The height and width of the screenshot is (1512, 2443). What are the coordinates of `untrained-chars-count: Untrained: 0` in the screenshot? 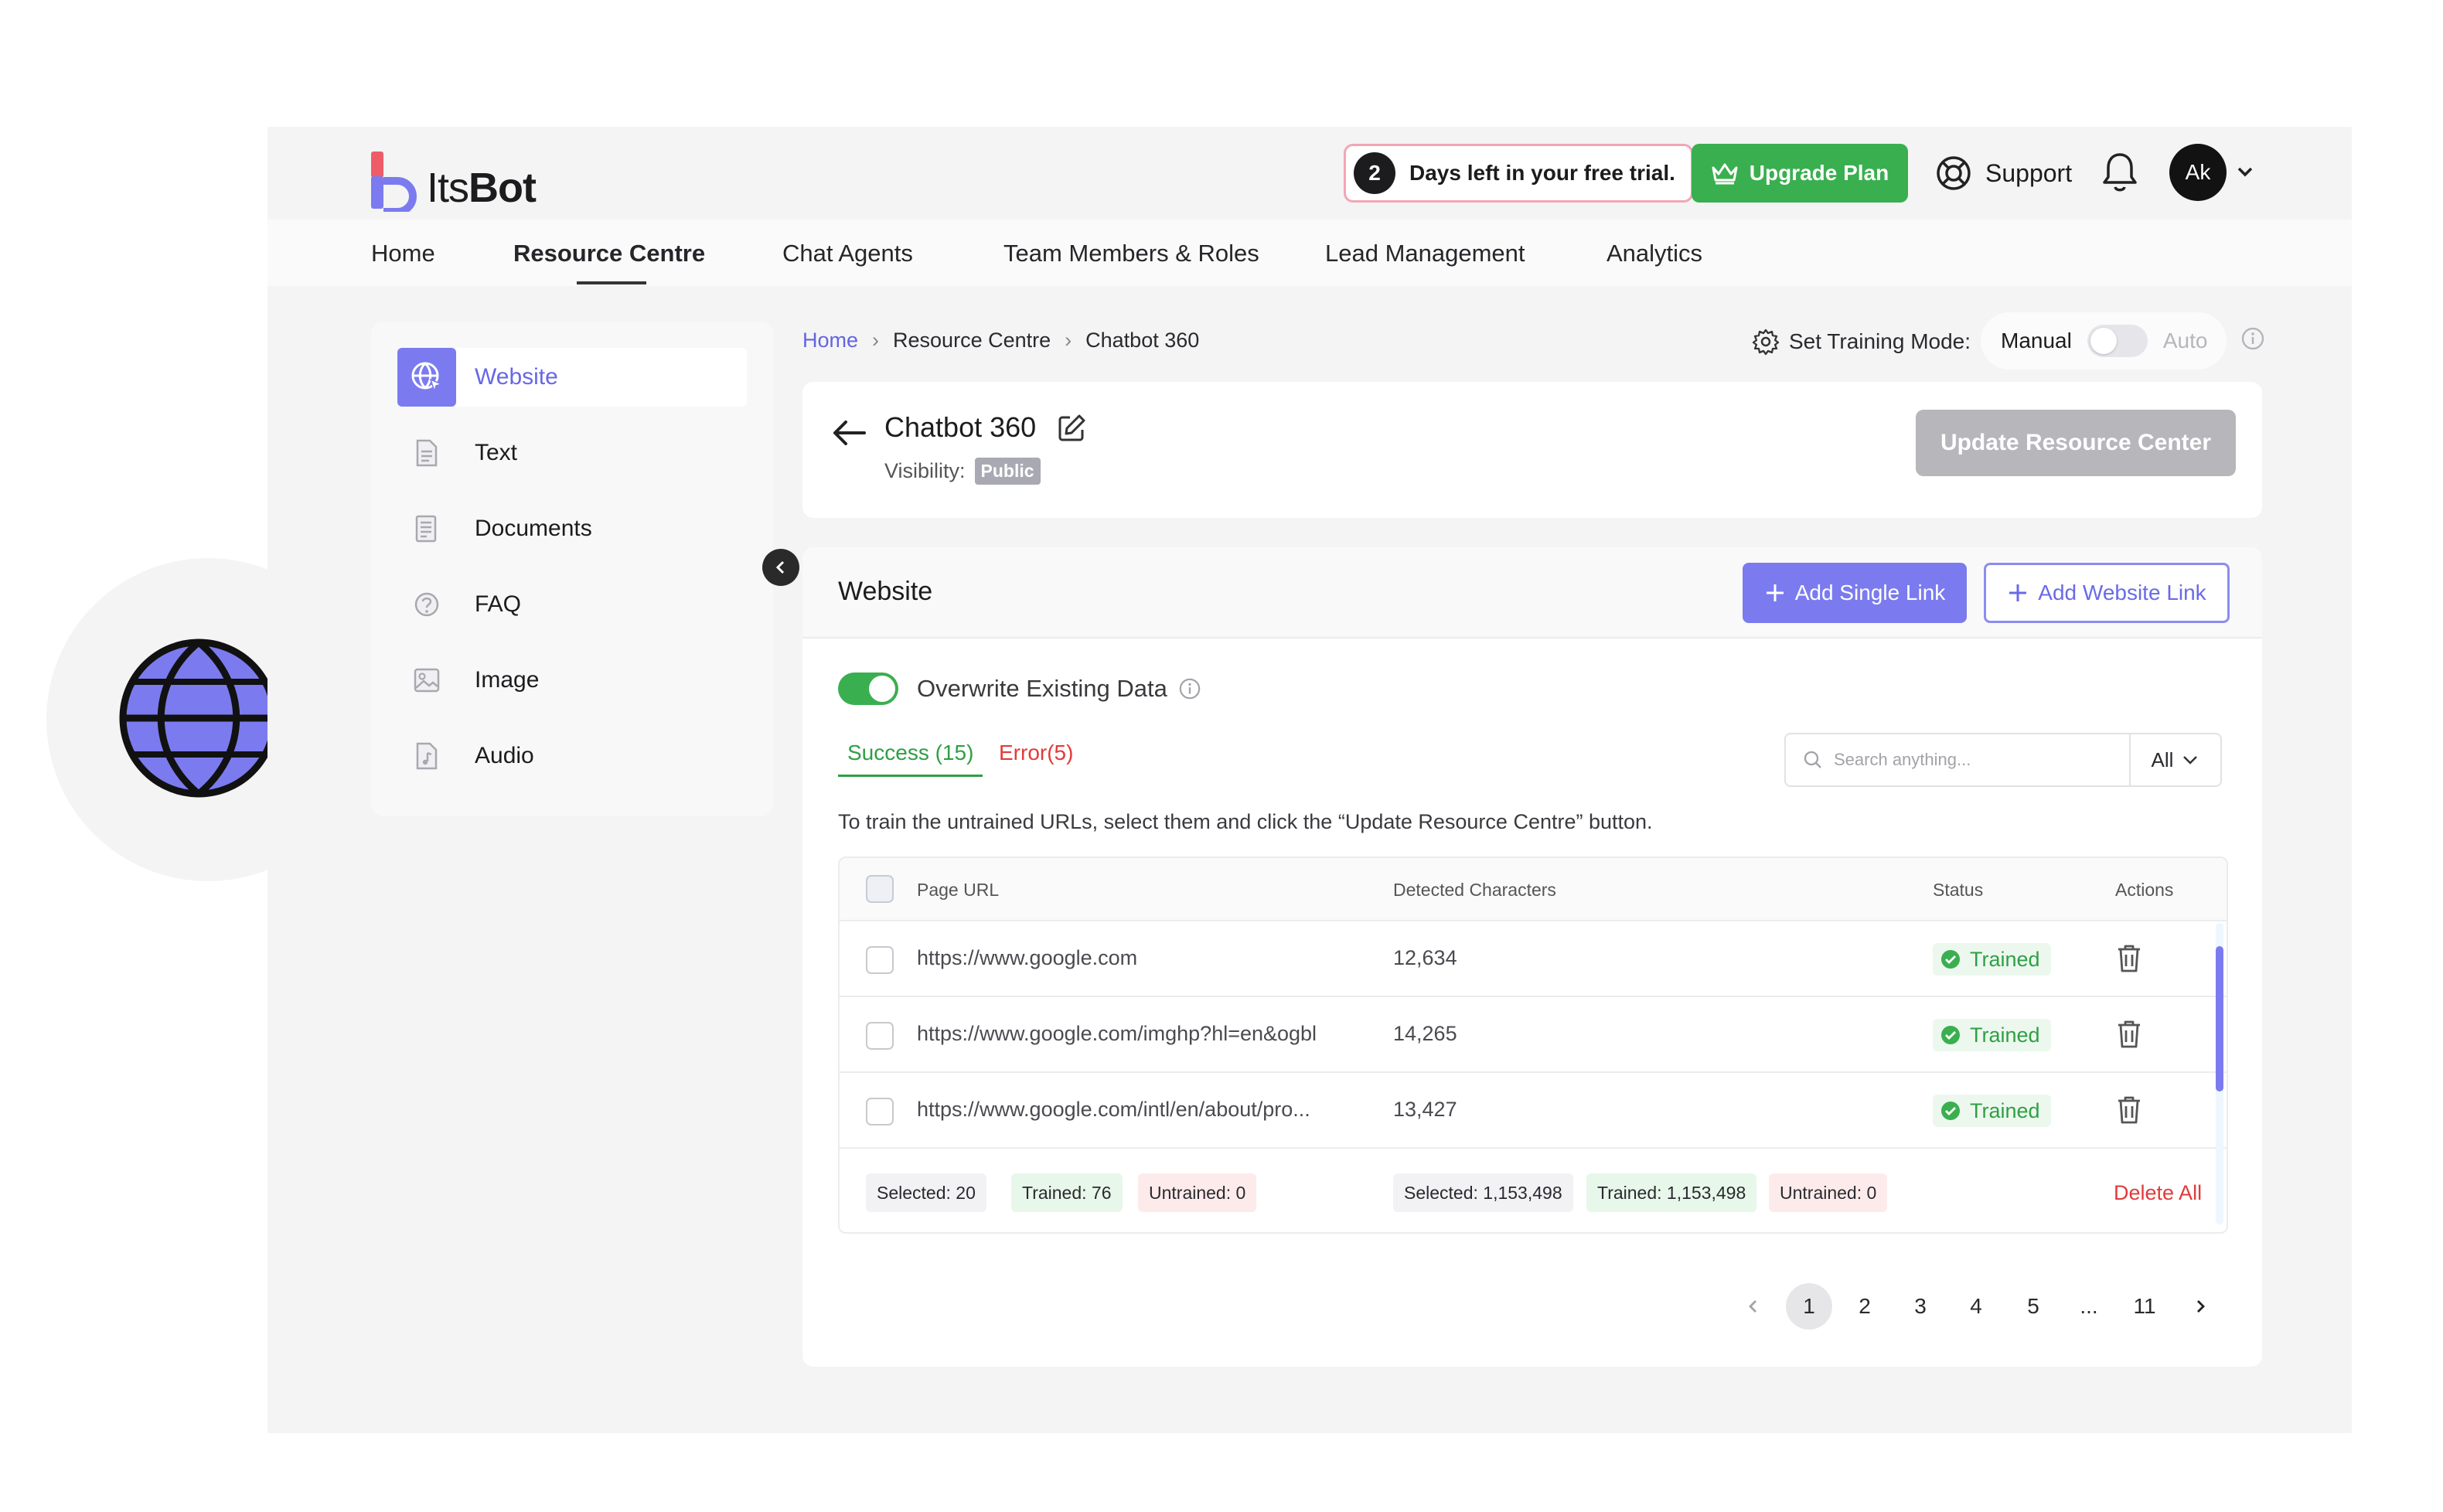 It's located at (1828, 1192).